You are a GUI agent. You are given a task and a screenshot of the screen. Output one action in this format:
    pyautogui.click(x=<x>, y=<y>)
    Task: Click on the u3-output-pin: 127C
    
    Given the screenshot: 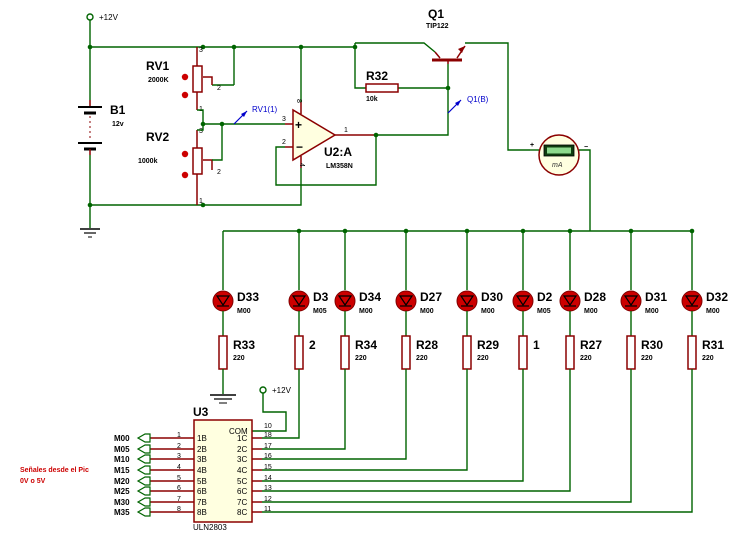 What is the action you would take?
    pyautogui.click(x=434, y=440)
    